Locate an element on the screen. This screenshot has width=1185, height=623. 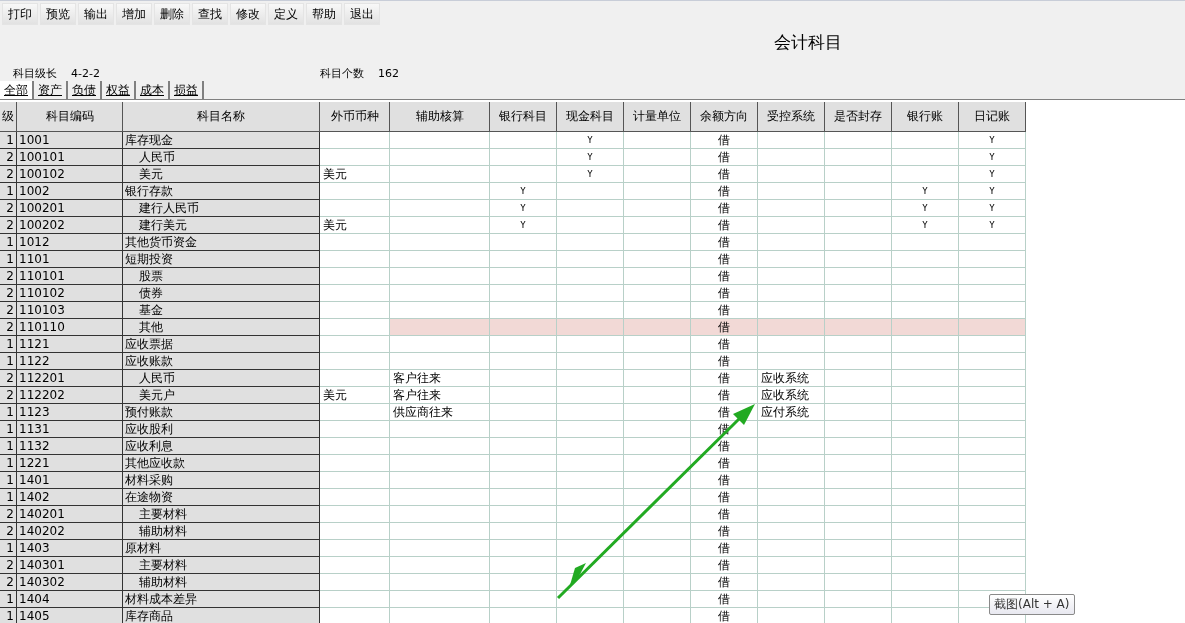
code-cell: 1121 is located at coordinates (70, 344).